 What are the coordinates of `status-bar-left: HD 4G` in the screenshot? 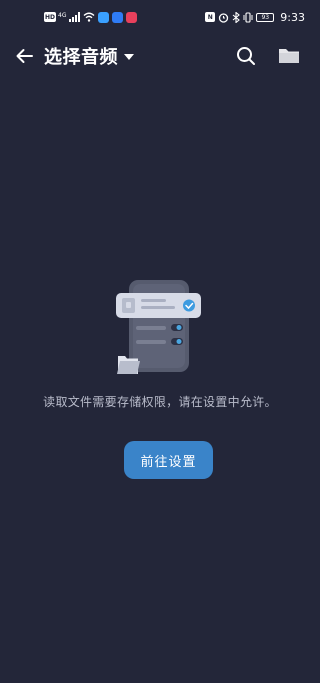 It's located at (91, 17).